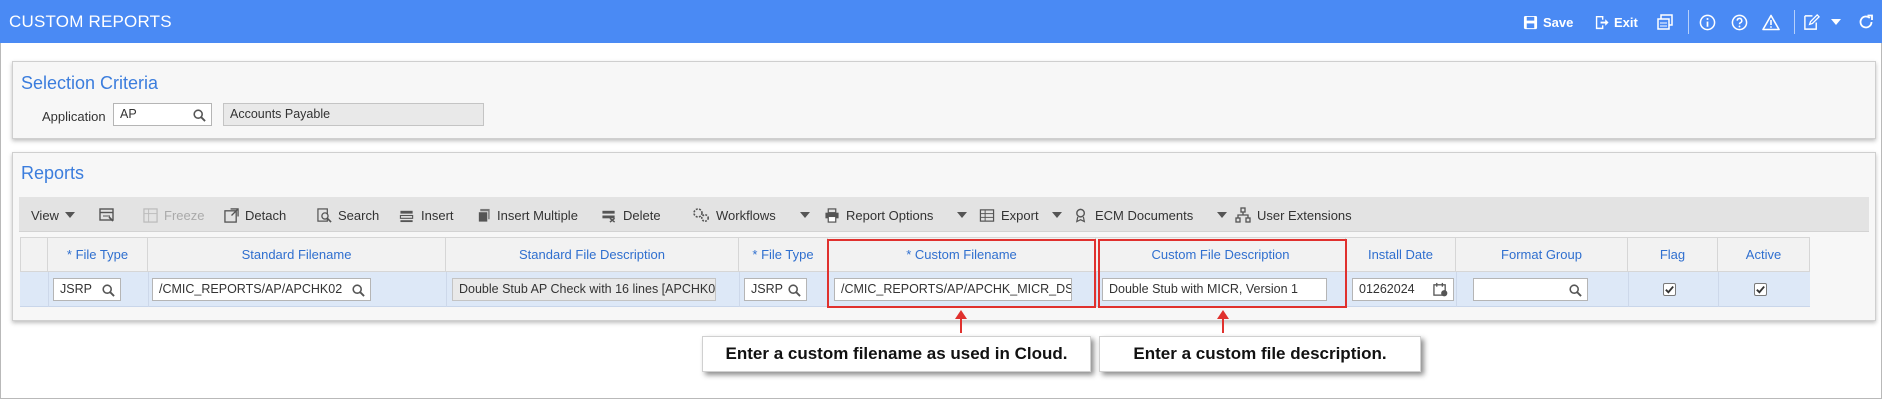  I want to click on export-label: Export, so click(1020, 215).